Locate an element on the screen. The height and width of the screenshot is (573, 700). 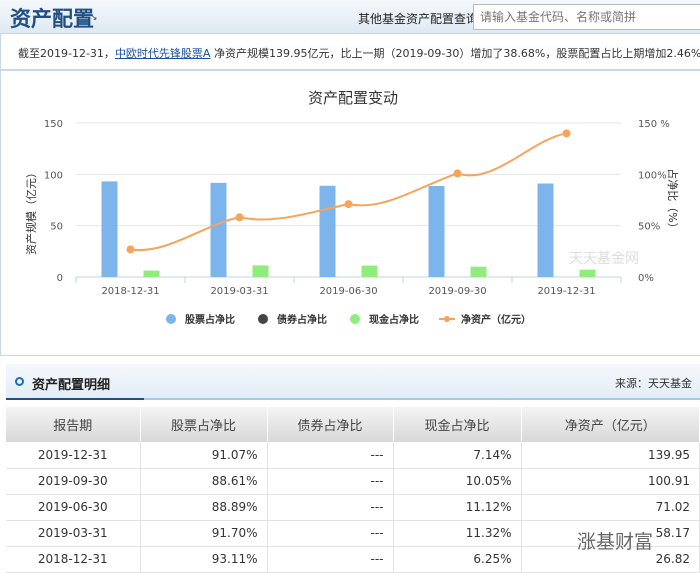
table-row: 2019-12-31 91.07% --- 7.14% 139.95 is located at coordinates (353, 455).